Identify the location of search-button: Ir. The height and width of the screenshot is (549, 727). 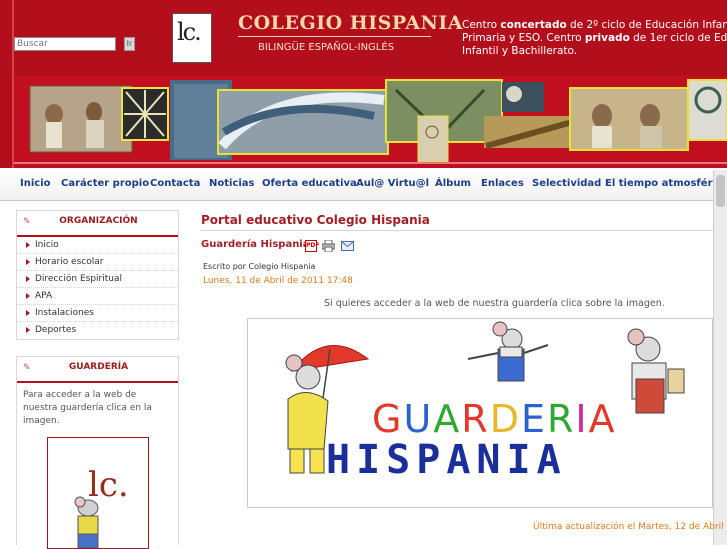
(129, 44).